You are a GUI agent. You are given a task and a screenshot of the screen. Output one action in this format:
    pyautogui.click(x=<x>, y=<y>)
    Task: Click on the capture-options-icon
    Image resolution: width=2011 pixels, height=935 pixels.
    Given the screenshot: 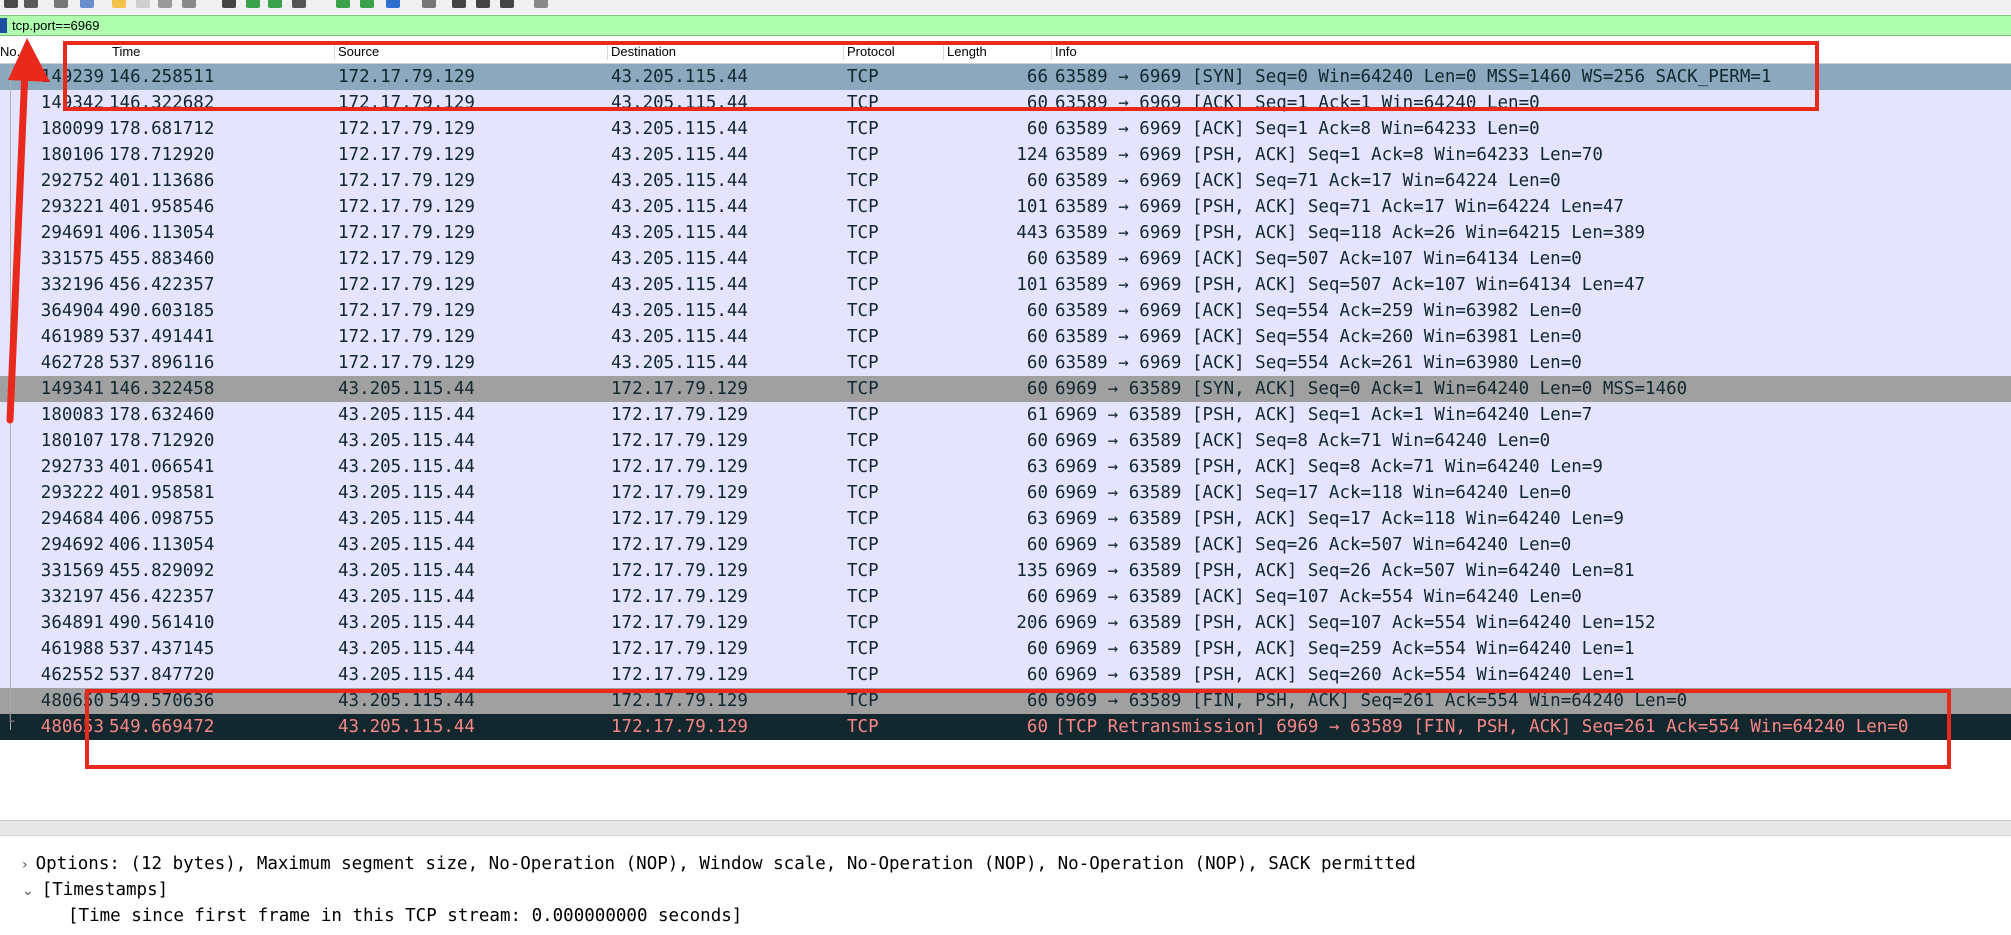 What is the action you would take?
    pyautogui.click(x=61, y=4)
    